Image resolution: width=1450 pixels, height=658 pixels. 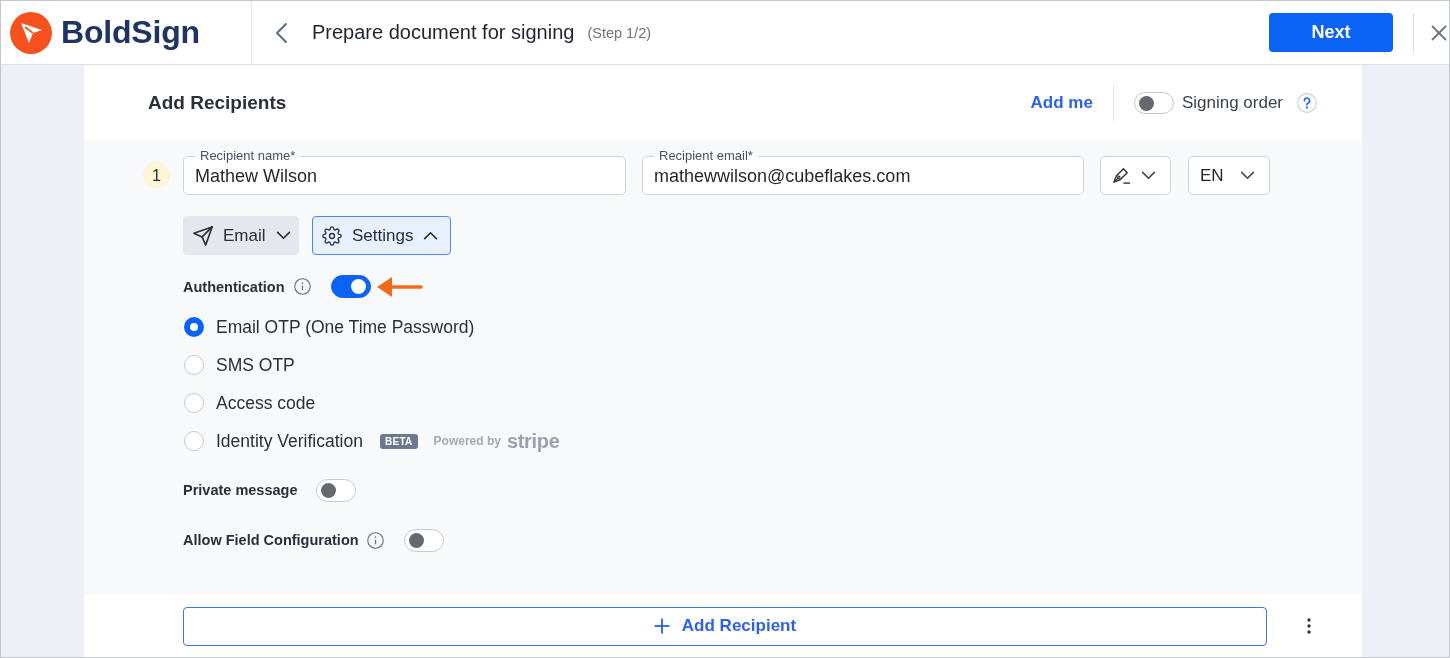 I want to click on arrow-icon, so click(x=399, y=286).